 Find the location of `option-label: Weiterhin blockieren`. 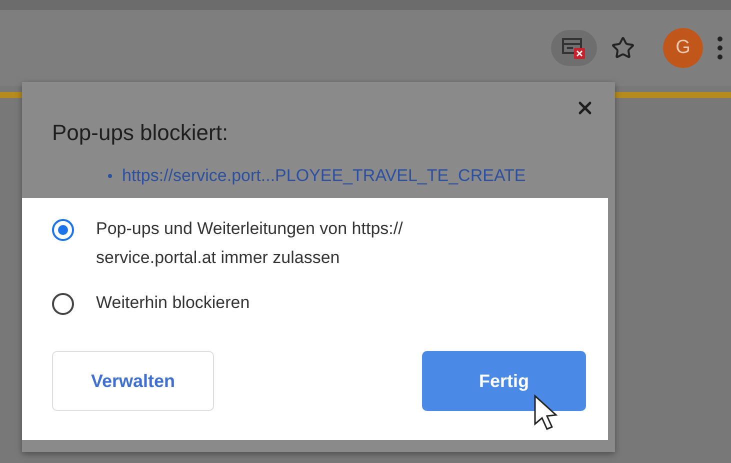

option-label: Weiterhin blockieren is located at coordinates (173, 303).